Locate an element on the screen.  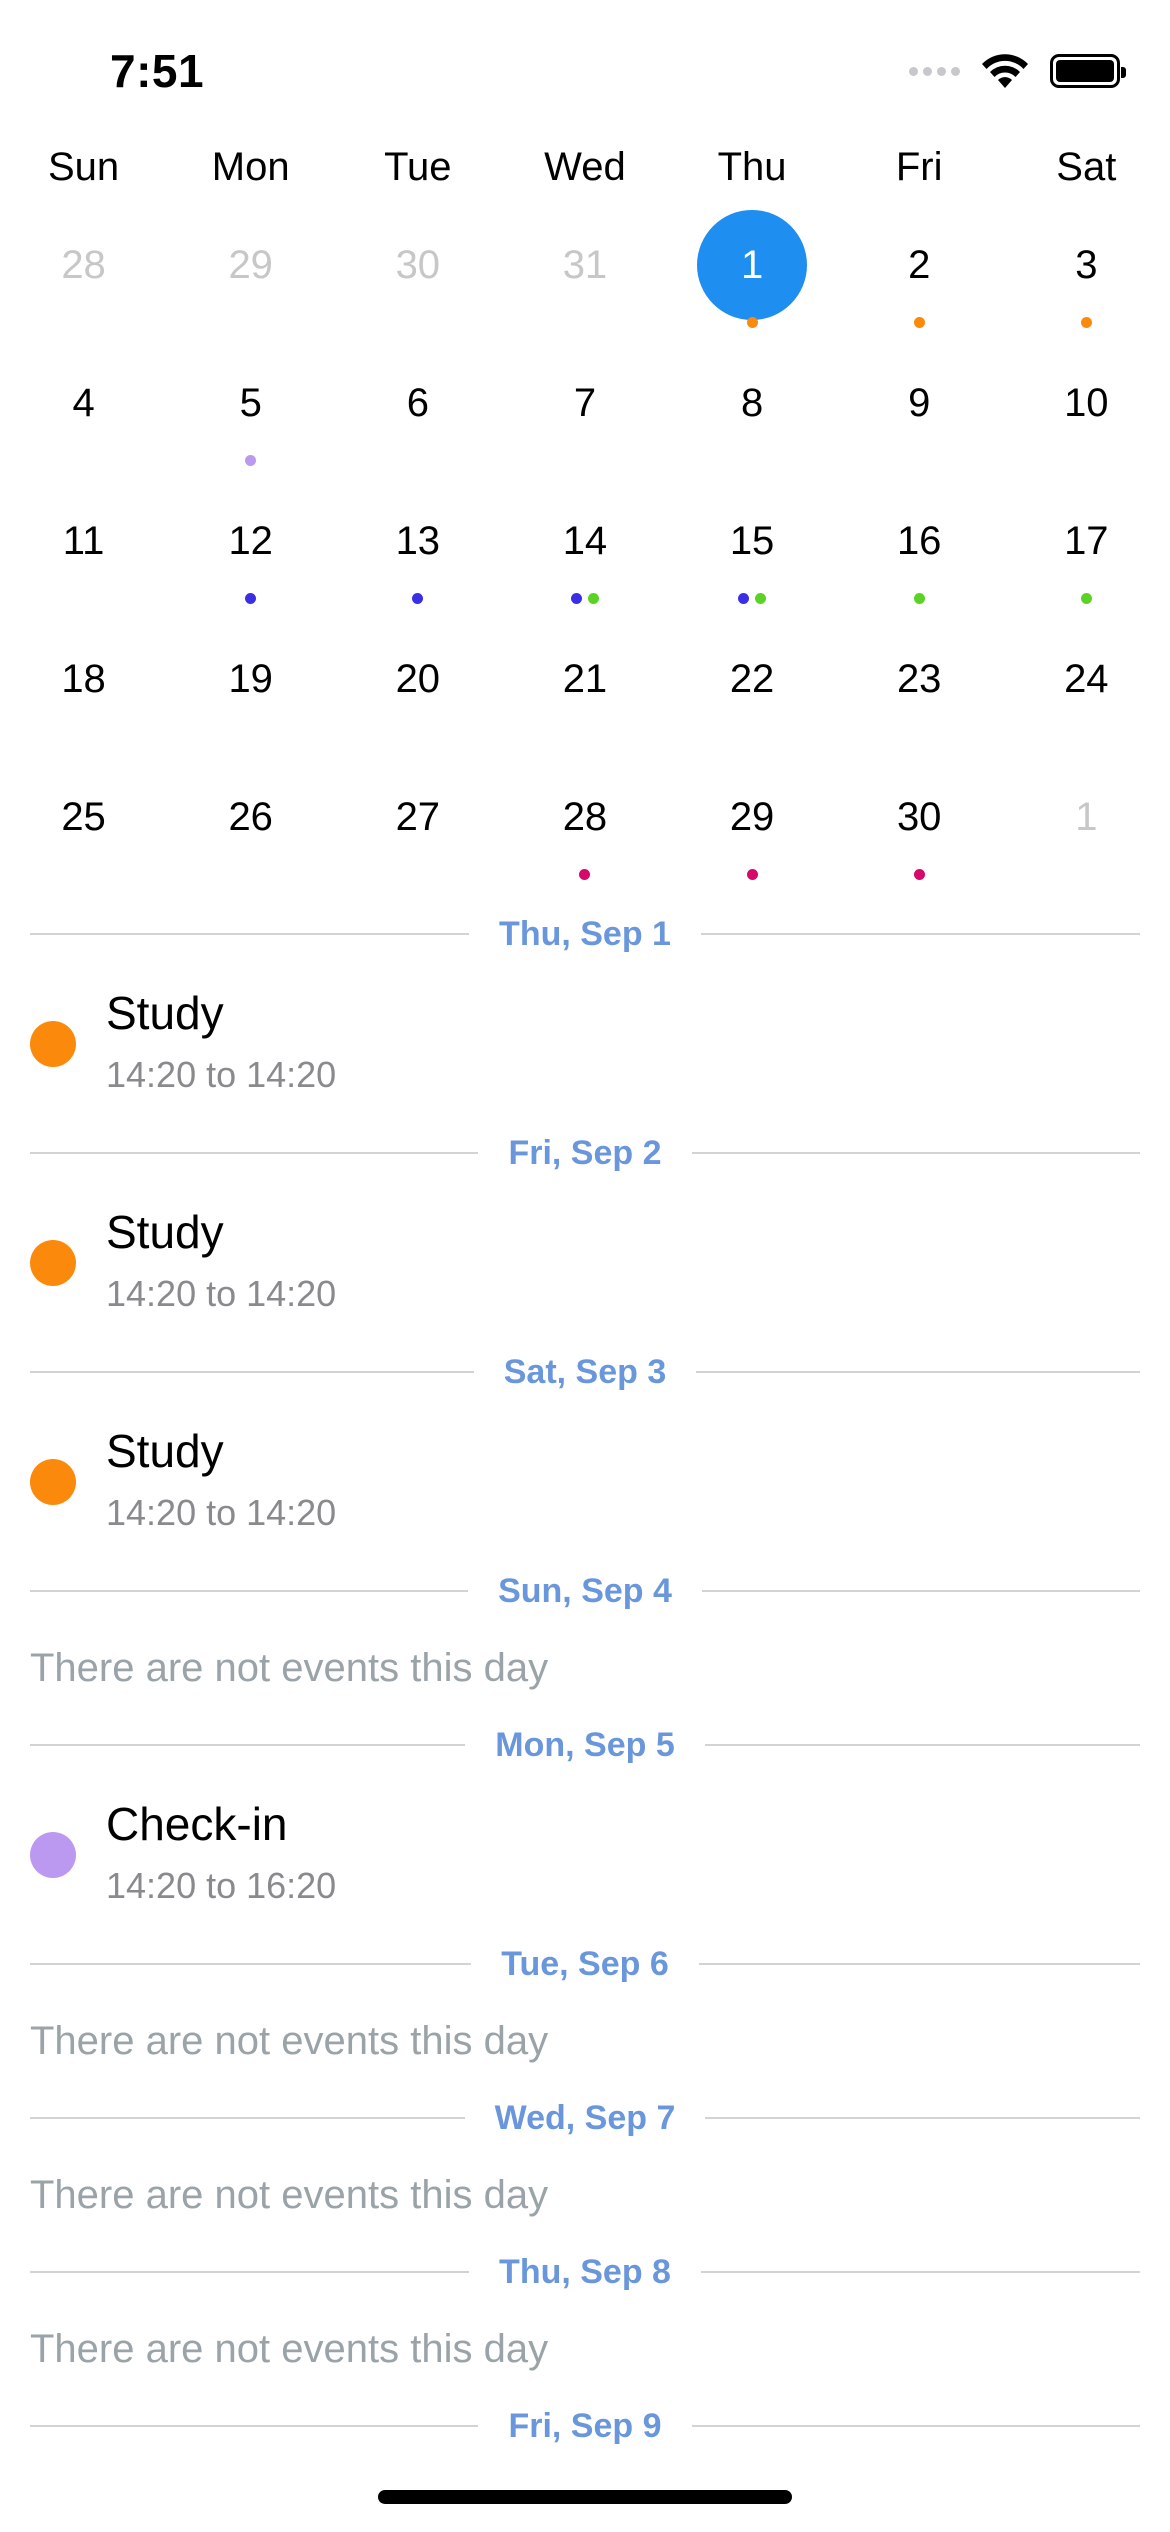
calendar-day: 27 is located at coordinates (417, 821).